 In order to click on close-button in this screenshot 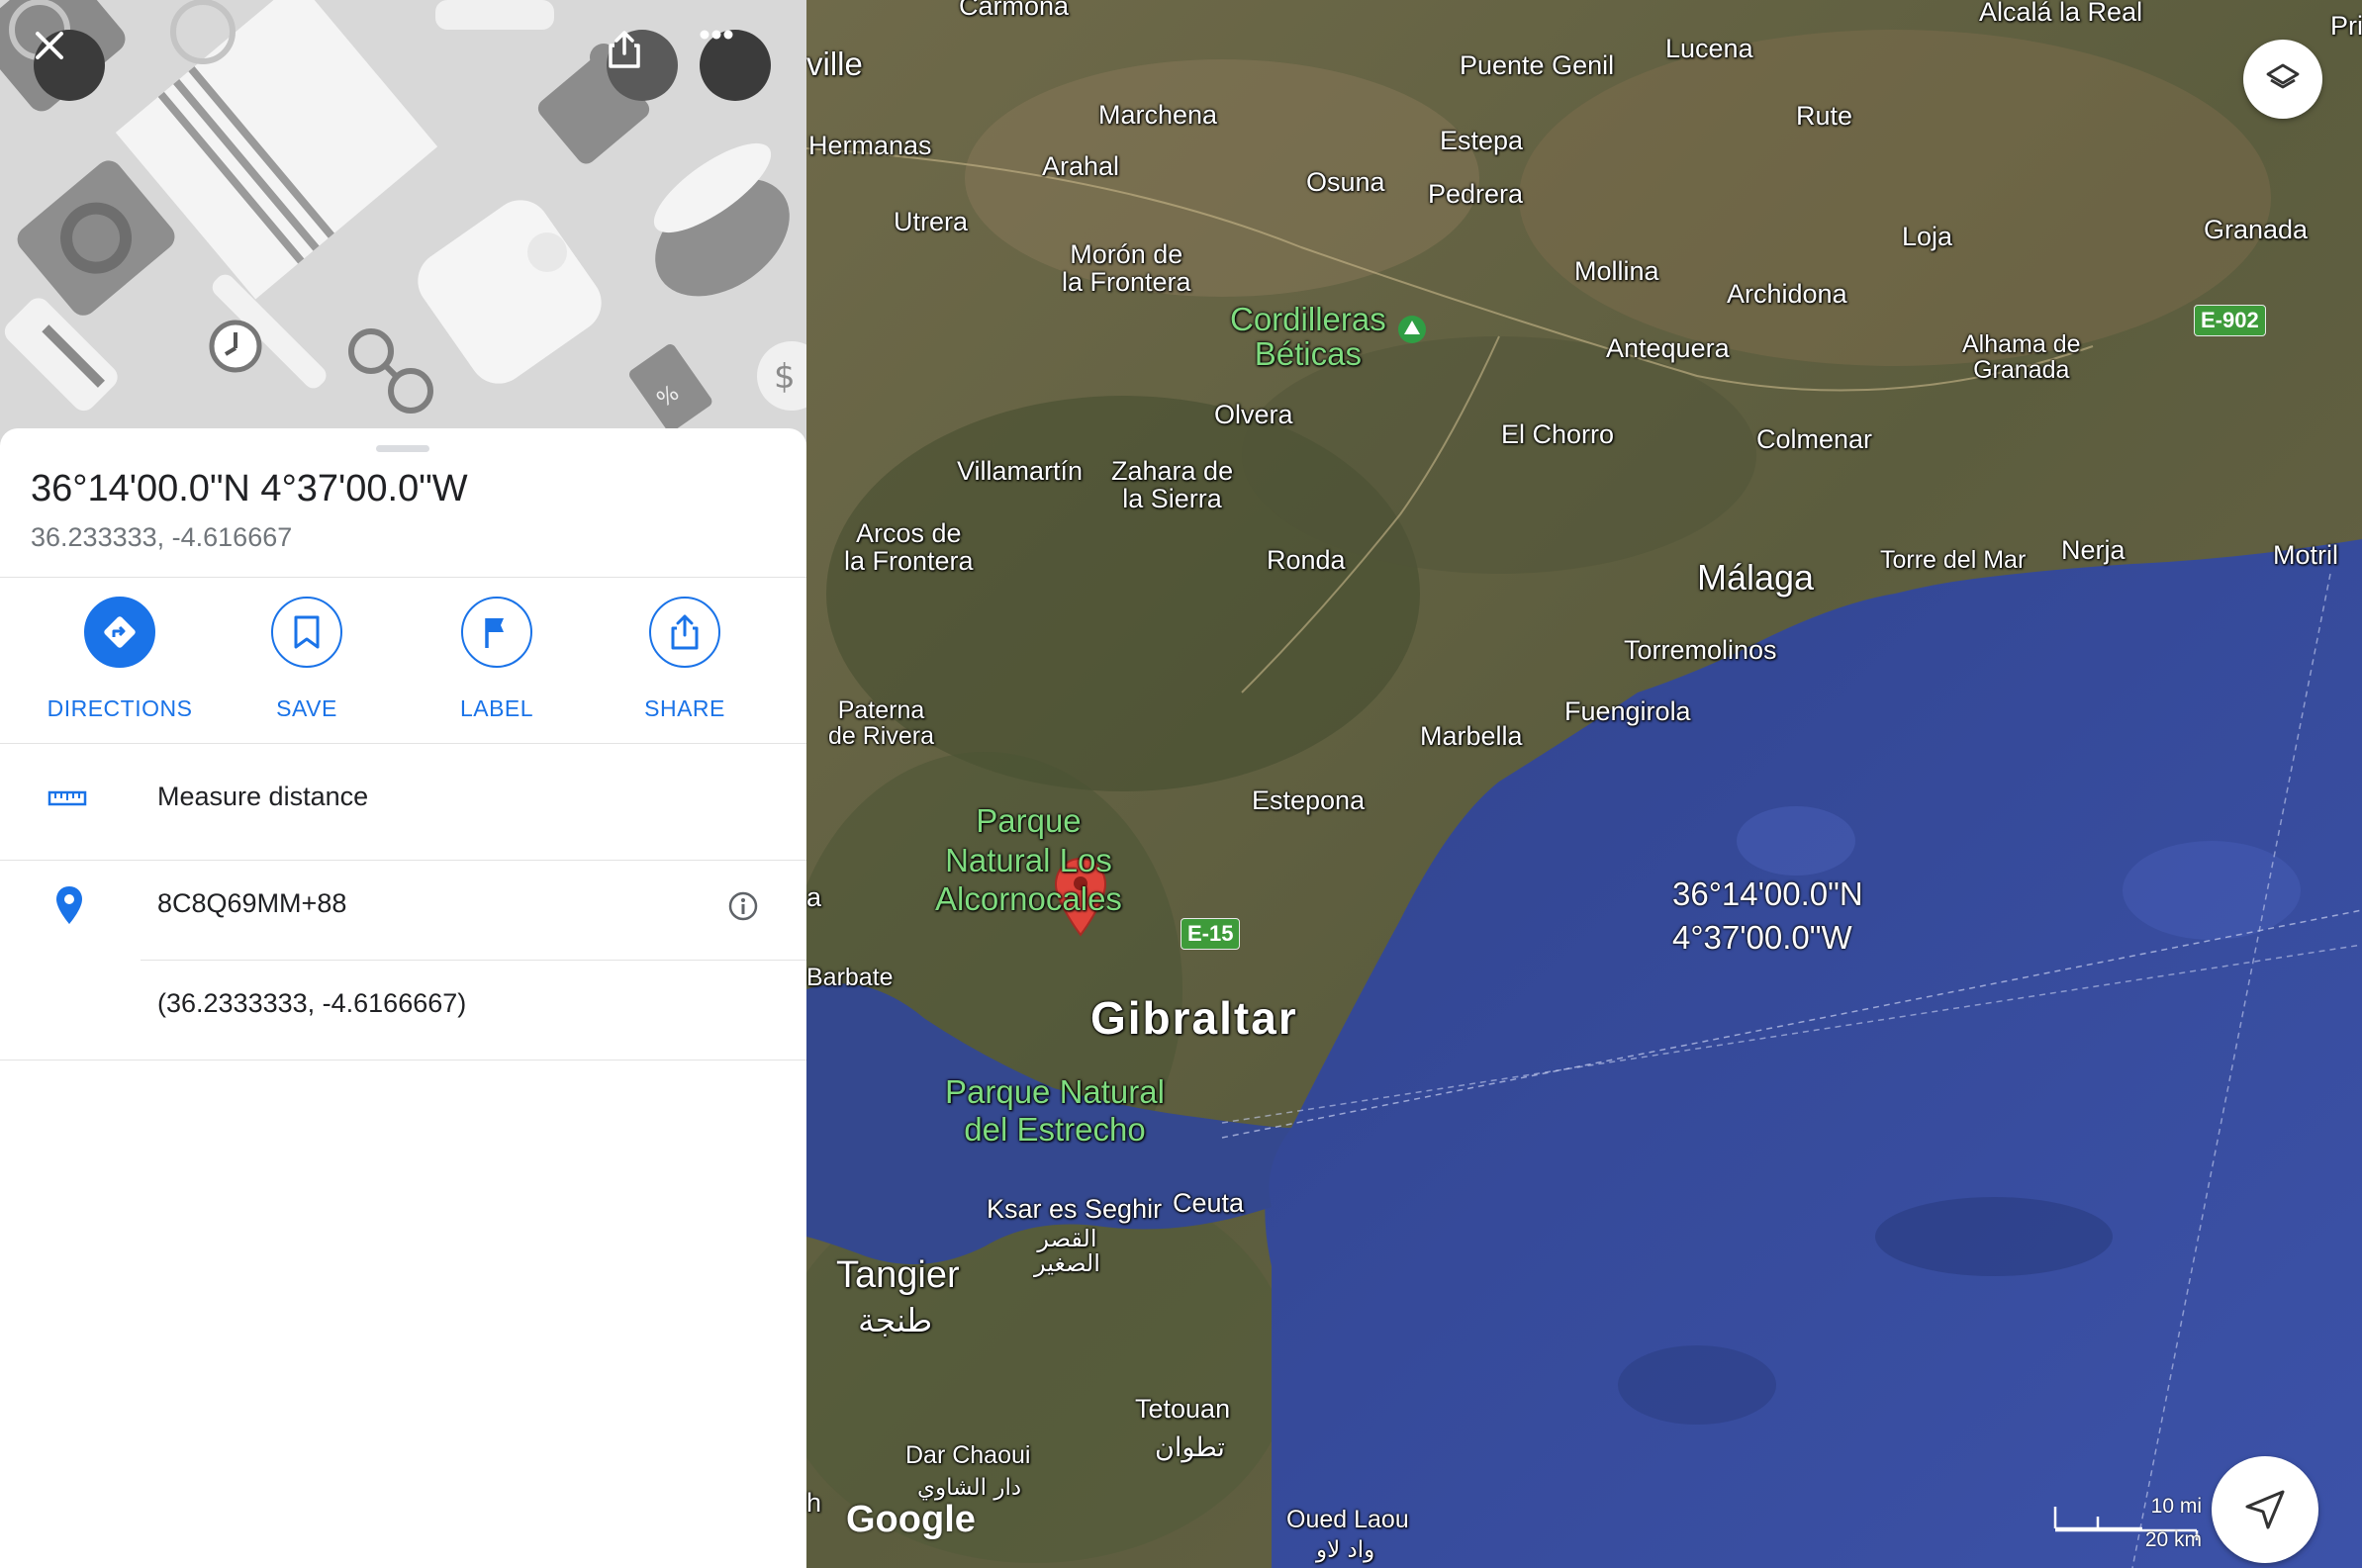, I will do `click(70, 65)`.